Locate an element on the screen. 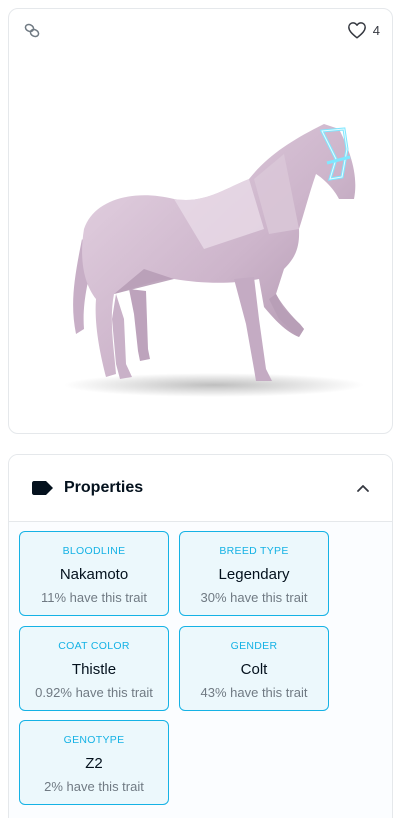 The image size is (404, 818). trait-value: Z2 is located at coordinates (94, 763).